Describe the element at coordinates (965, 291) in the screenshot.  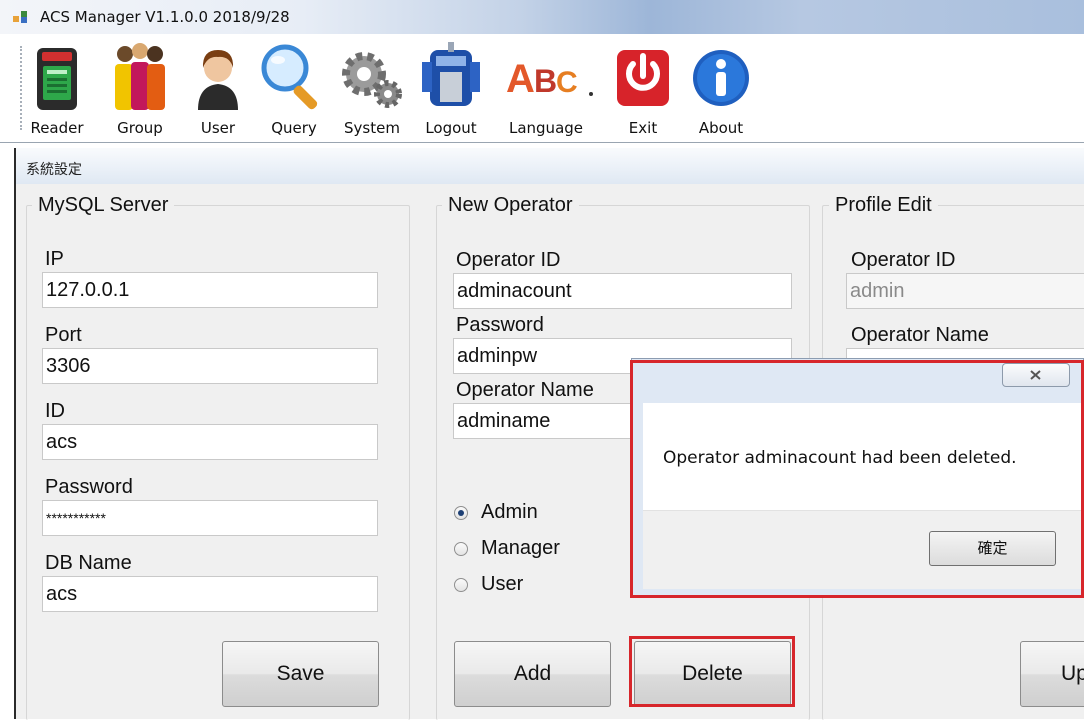
I see `profile-operator-id-field: admin` at that location.